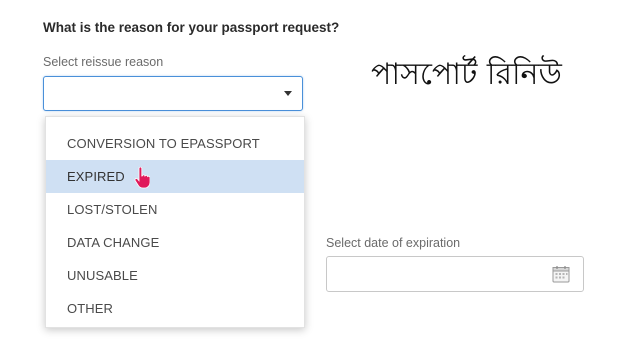  Describe the element at coordinates (175, 308) in the screenshot. I see `option-other: OTHER` at that location.